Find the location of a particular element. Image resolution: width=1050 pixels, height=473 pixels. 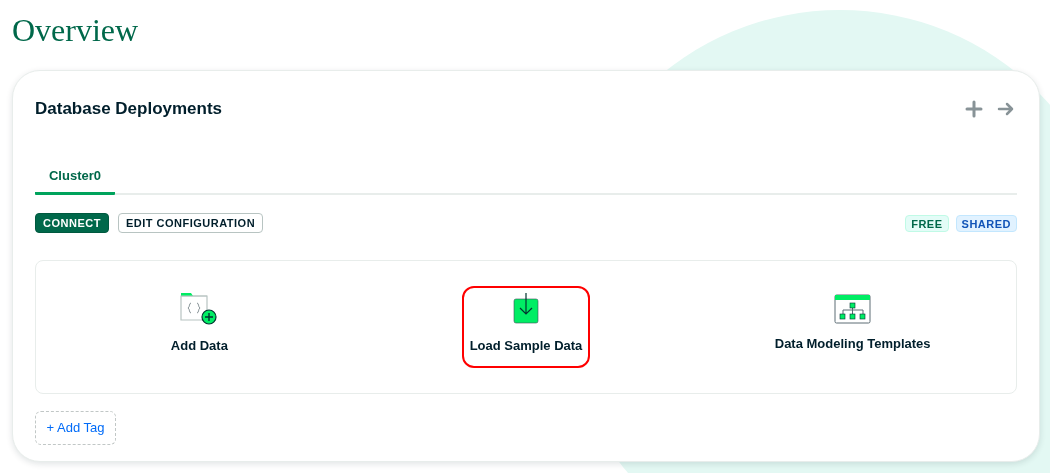

action-tile: Data Modeling Templates is located at coordinates (852, 327).